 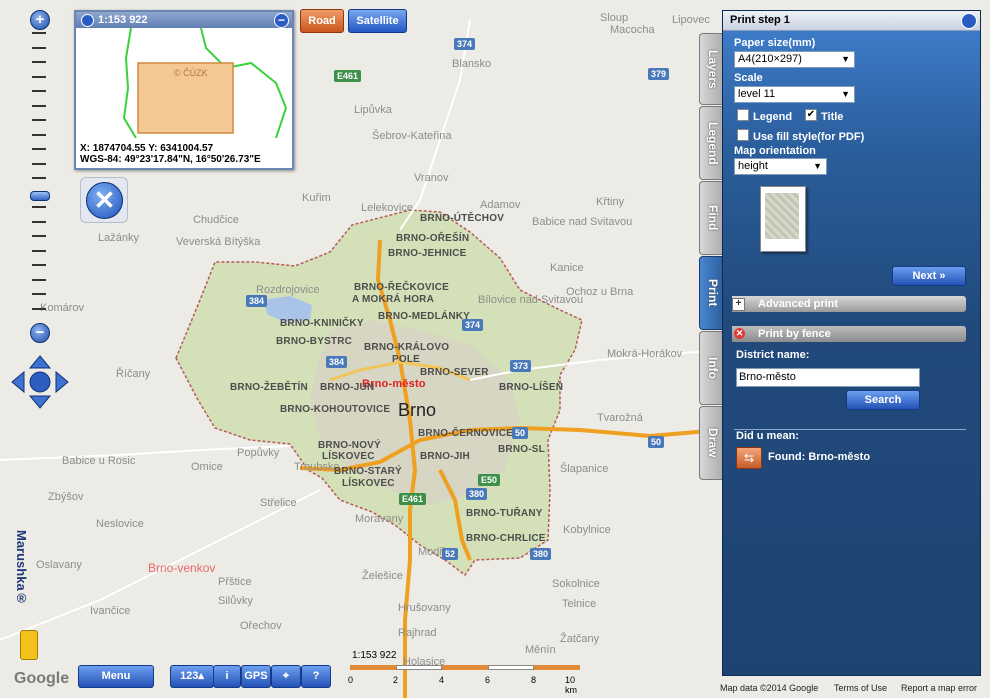 What do you see at coordinates (373, 110) in the screenshot?
I see `place-label: Lipůvka` at bounding box center [373, 110].